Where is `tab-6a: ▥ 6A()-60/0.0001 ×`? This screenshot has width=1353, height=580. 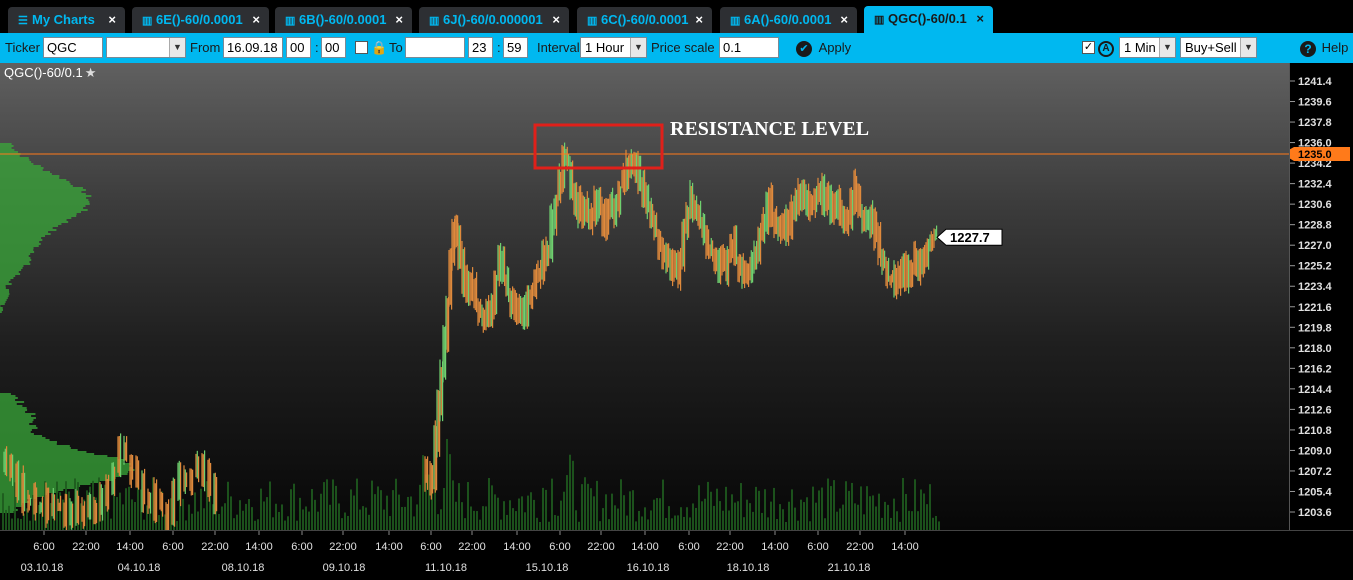 tab-6a: ▥ 6A()-60/0.0001 × is located at coordinates (788, 20).